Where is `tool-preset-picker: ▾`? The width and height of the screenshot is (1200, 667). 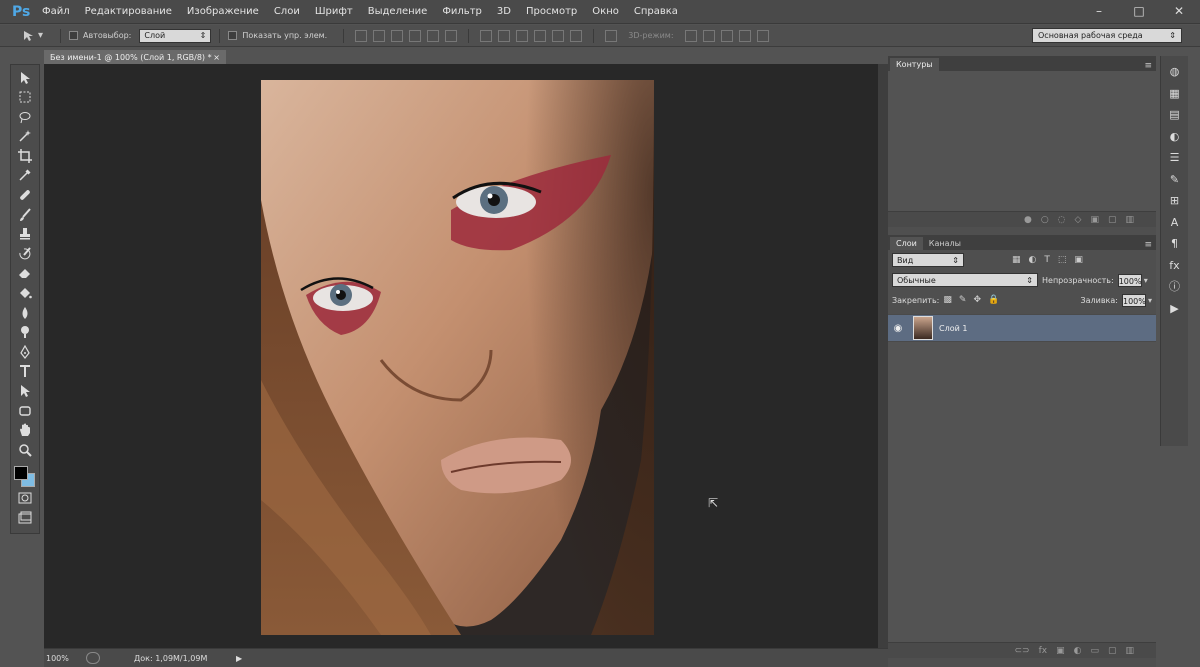 tool-preset-picker: ▾ is located at coordinates (37, 36).